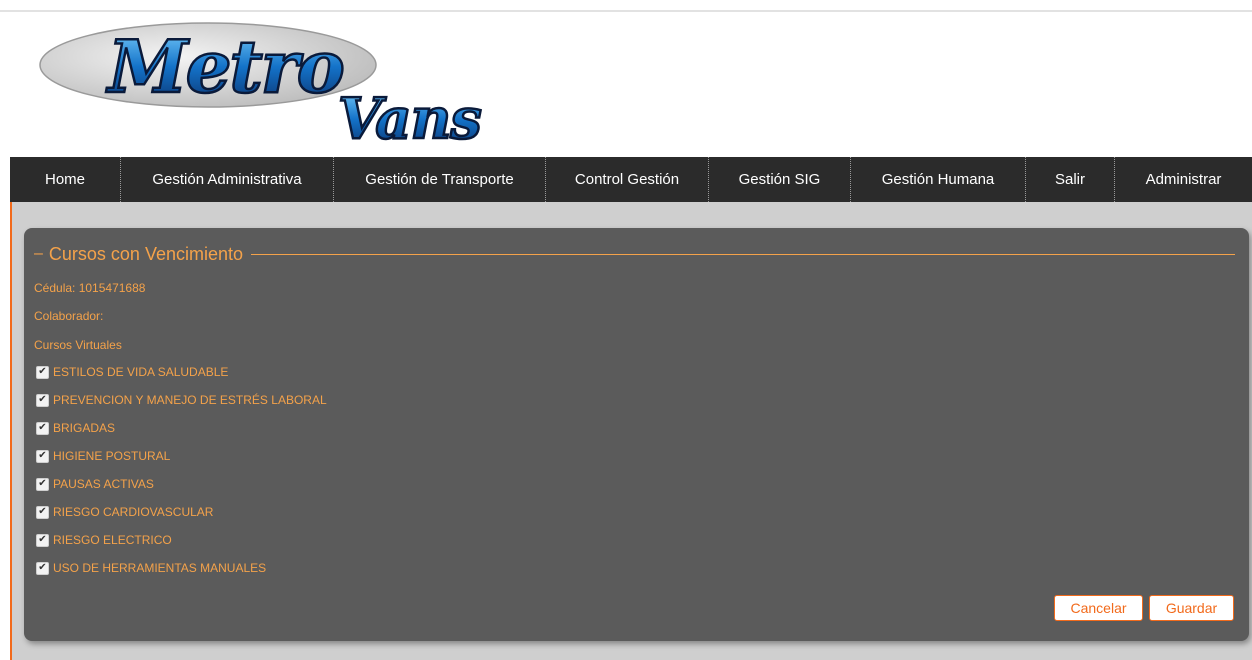 Image resolution: width=1252 pixels, height=660 pixels. Describe the element at coordinates (1183, 179) in the screenshot. I see `nav-administrar: Administrar` at that location.